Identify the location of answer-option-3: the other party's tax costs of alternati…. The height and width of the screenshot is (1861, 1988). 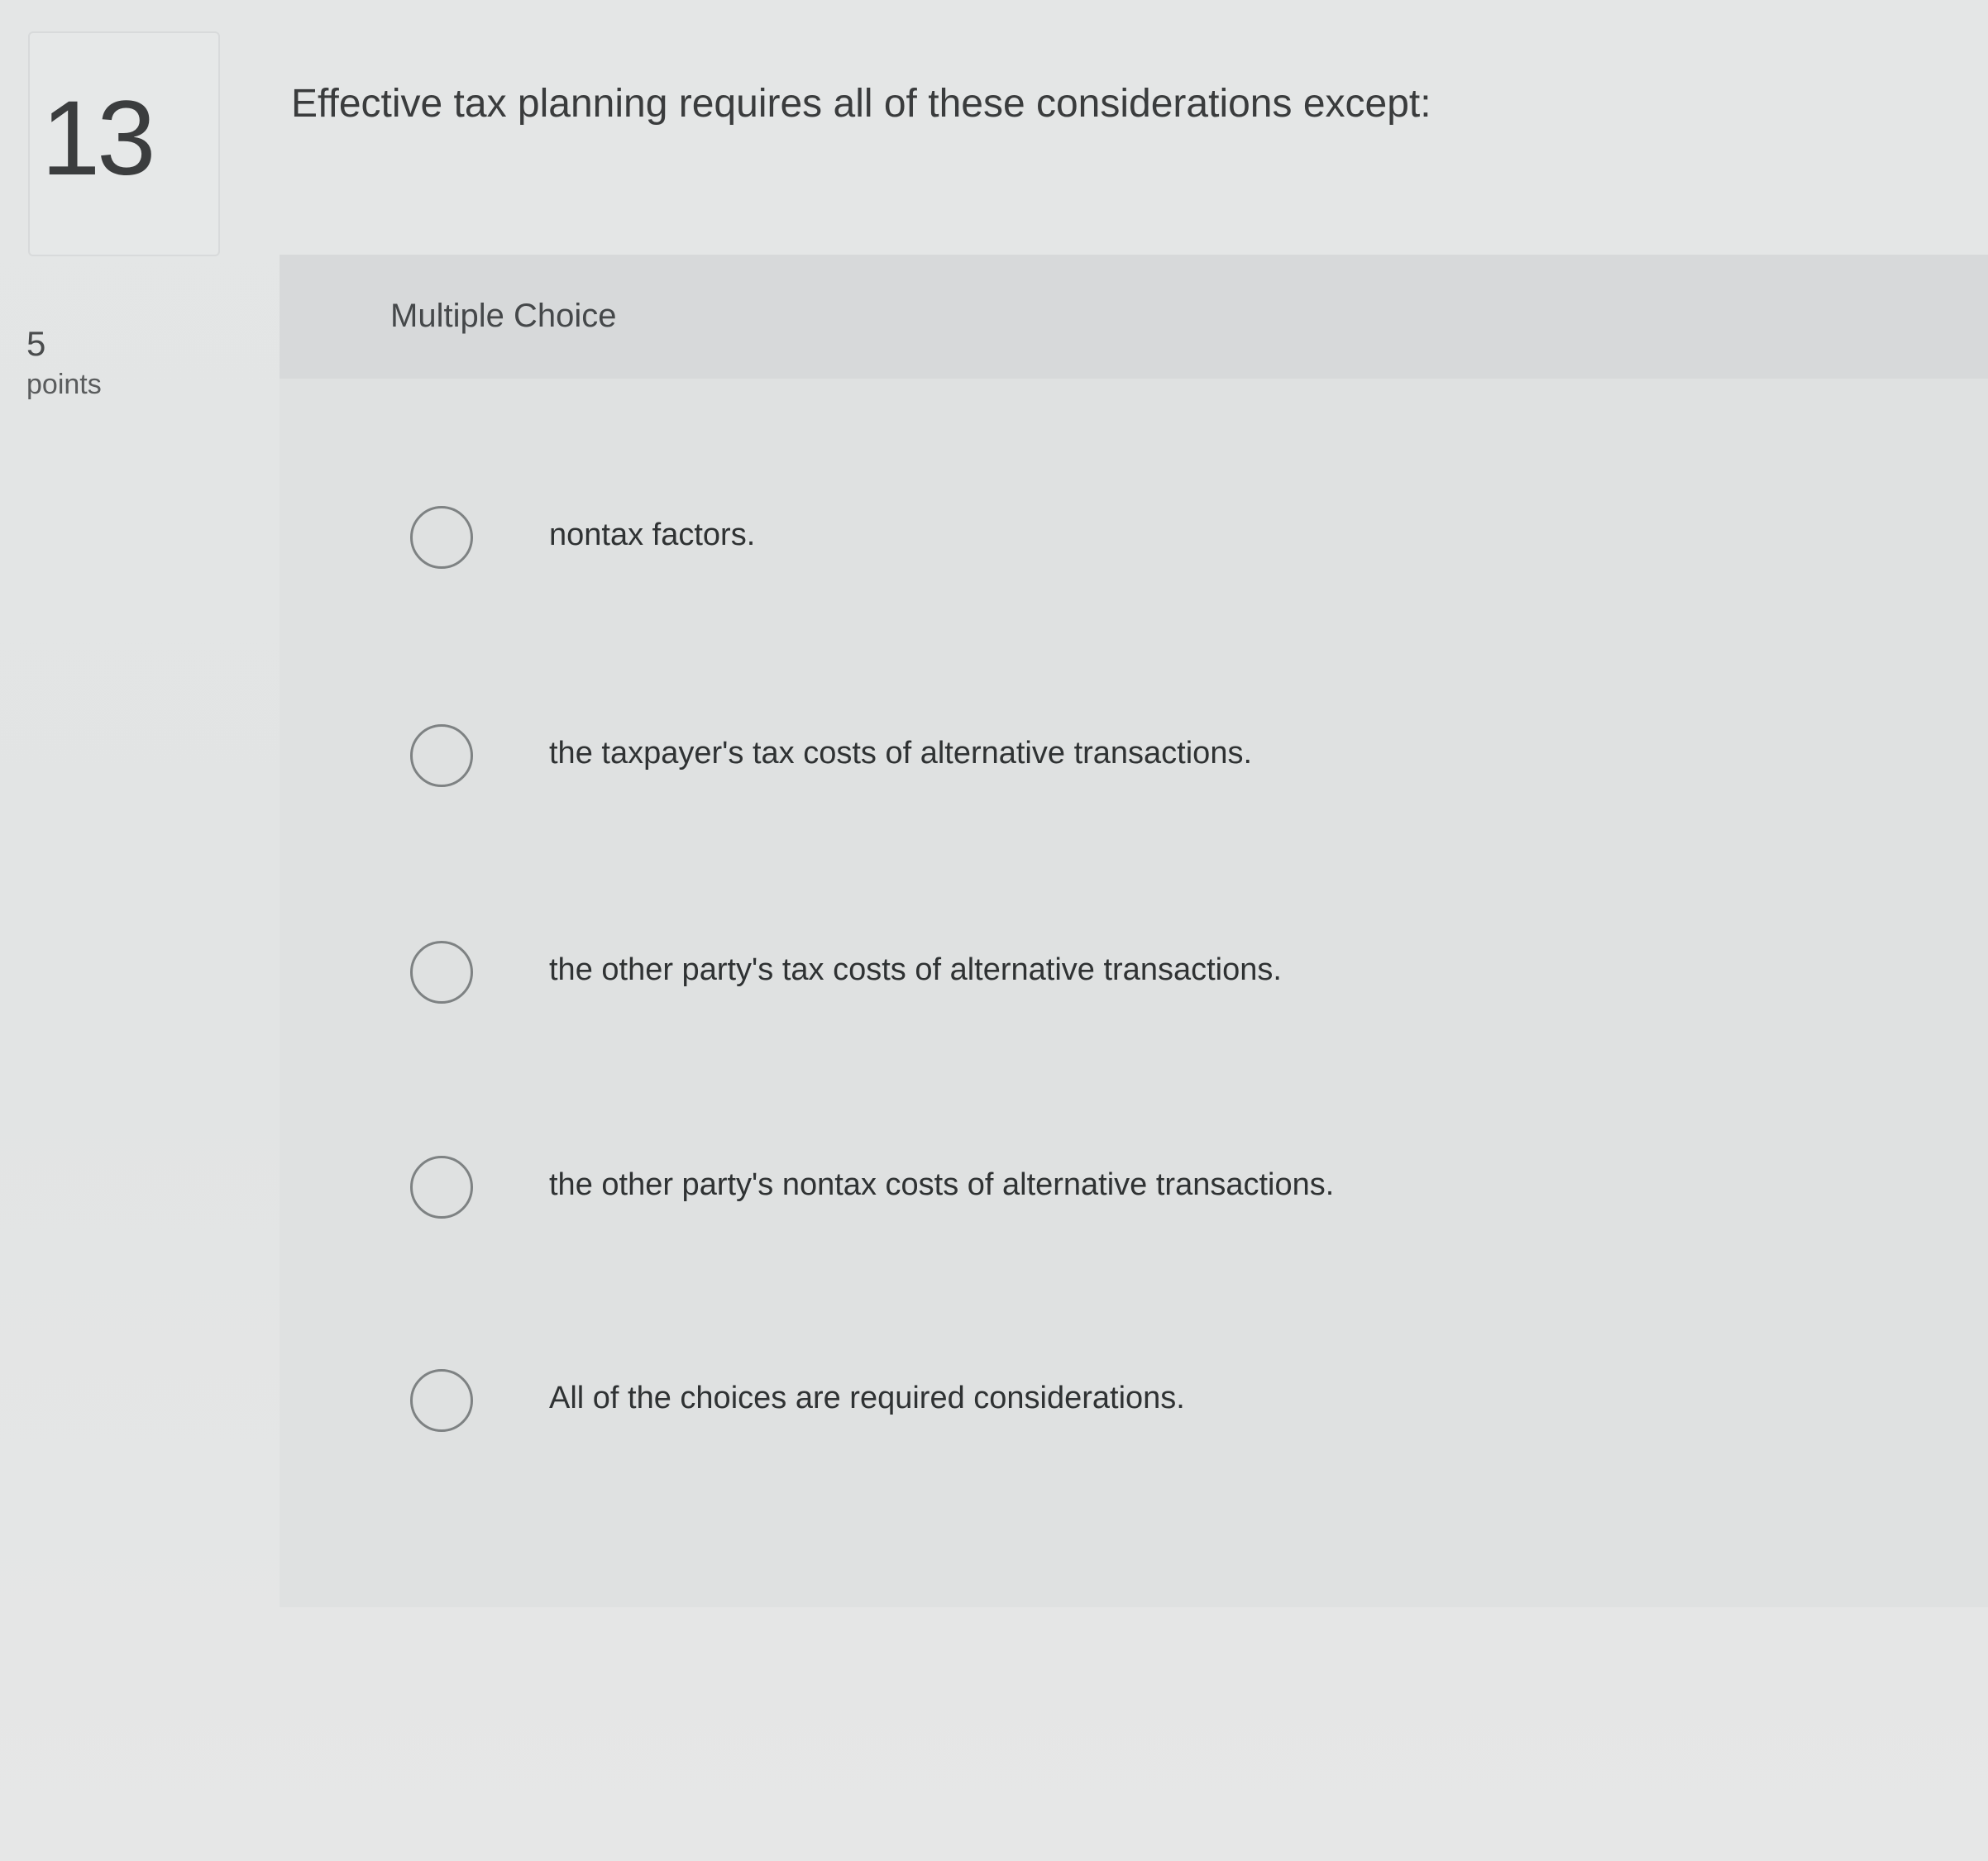
(1134, 969).